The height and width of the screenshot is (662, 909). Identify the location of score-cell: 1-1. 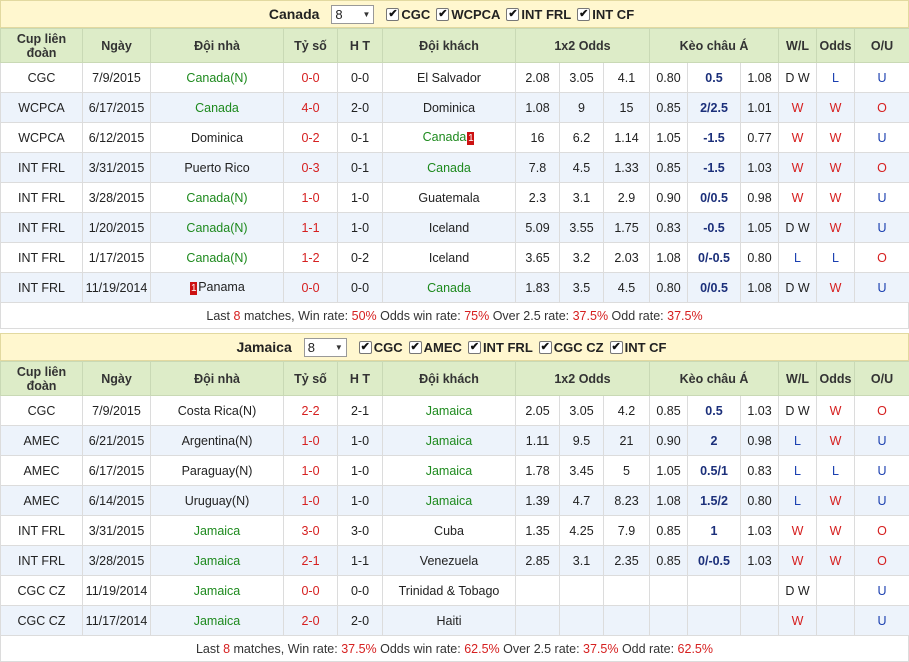
(310, 227).